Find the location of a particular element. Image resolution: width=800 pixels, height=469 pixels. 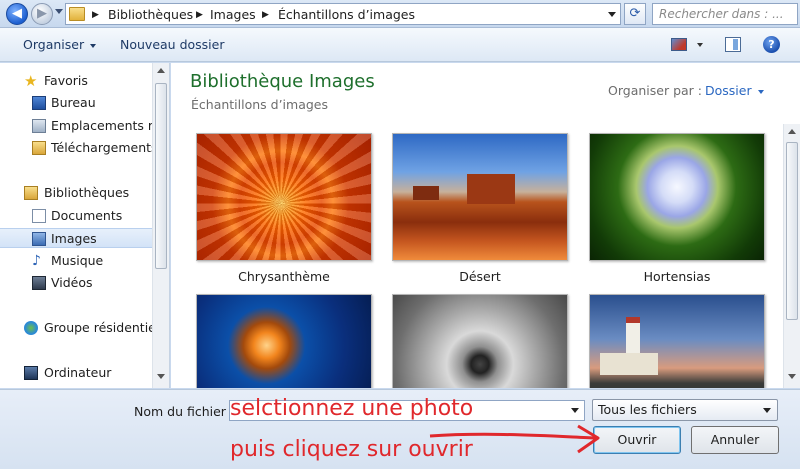

recent-places-icon is located at coordinates (39, 126).